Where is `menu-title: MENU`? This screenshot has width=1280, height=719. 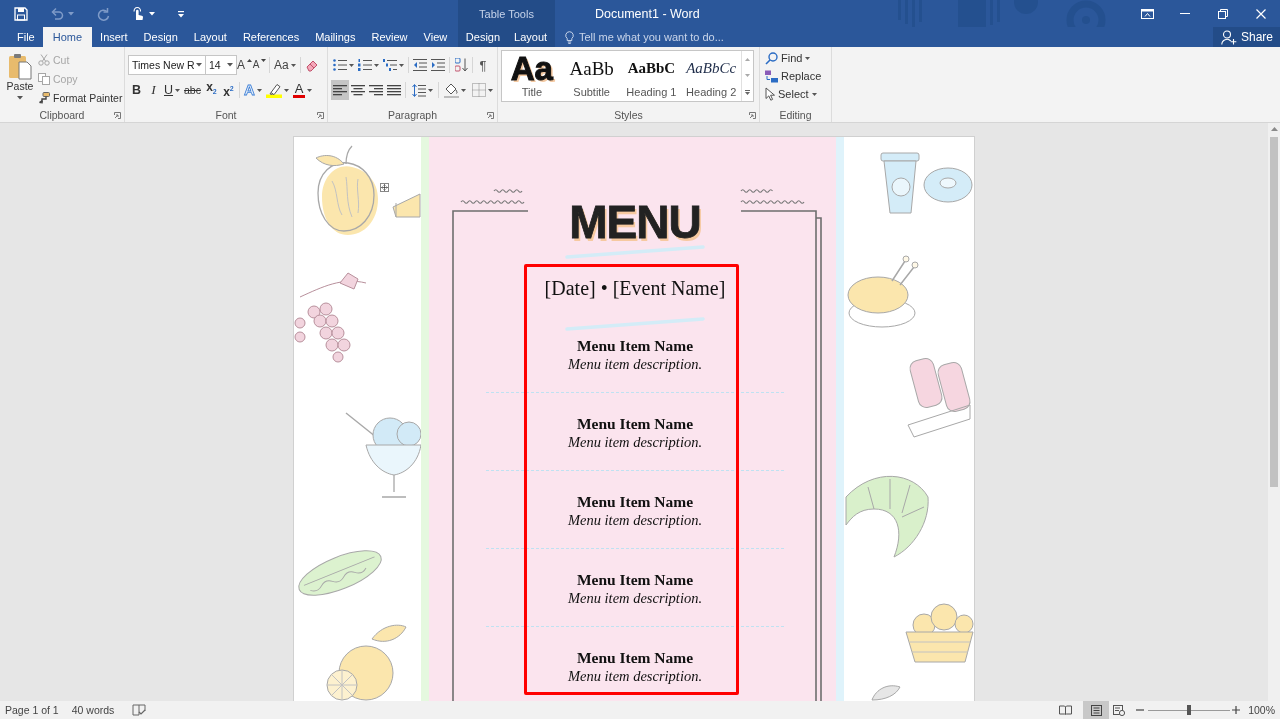
menu-title: MENU is located at coordinates (635, 222).